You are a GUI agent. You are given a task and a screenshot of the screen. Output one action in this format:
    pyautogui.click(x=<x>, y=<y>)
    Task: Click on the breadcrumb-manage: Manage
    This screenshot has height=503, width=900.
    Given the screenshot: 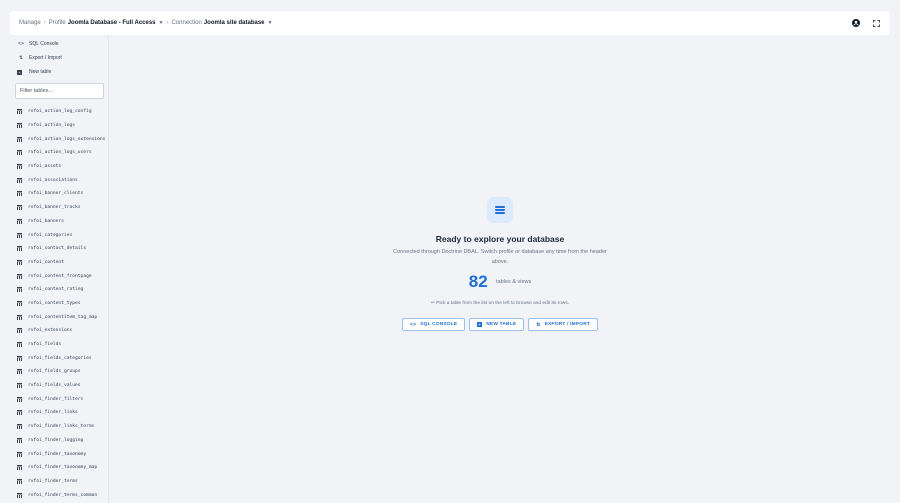 What is the action you would take?
    pyautogui.click(x=30, y=23)
    